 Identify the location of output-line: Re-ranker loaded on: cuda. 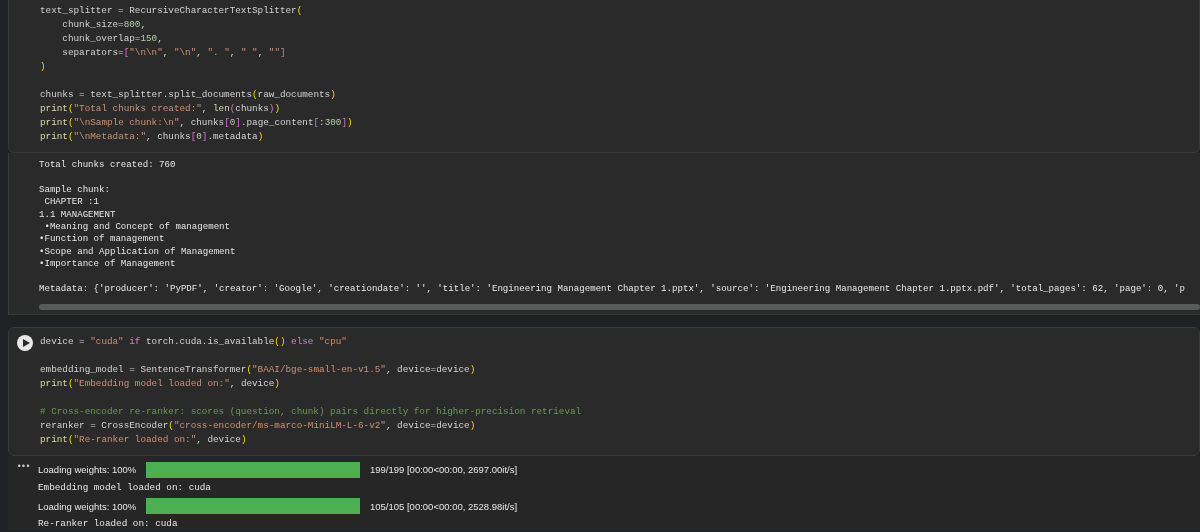
(108, 524).